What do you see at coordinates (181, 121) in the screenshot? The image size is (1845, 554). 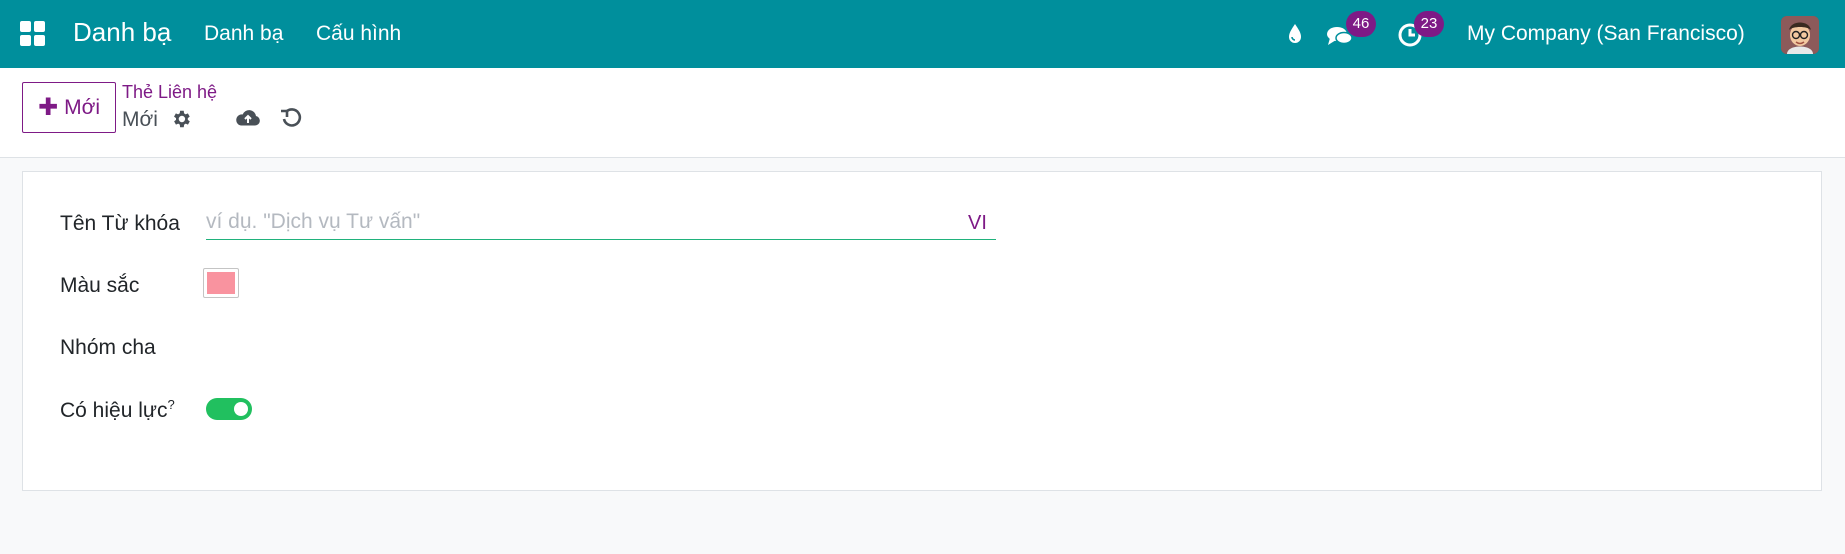 I see `gear-icon` at bounding box center [181, 121].